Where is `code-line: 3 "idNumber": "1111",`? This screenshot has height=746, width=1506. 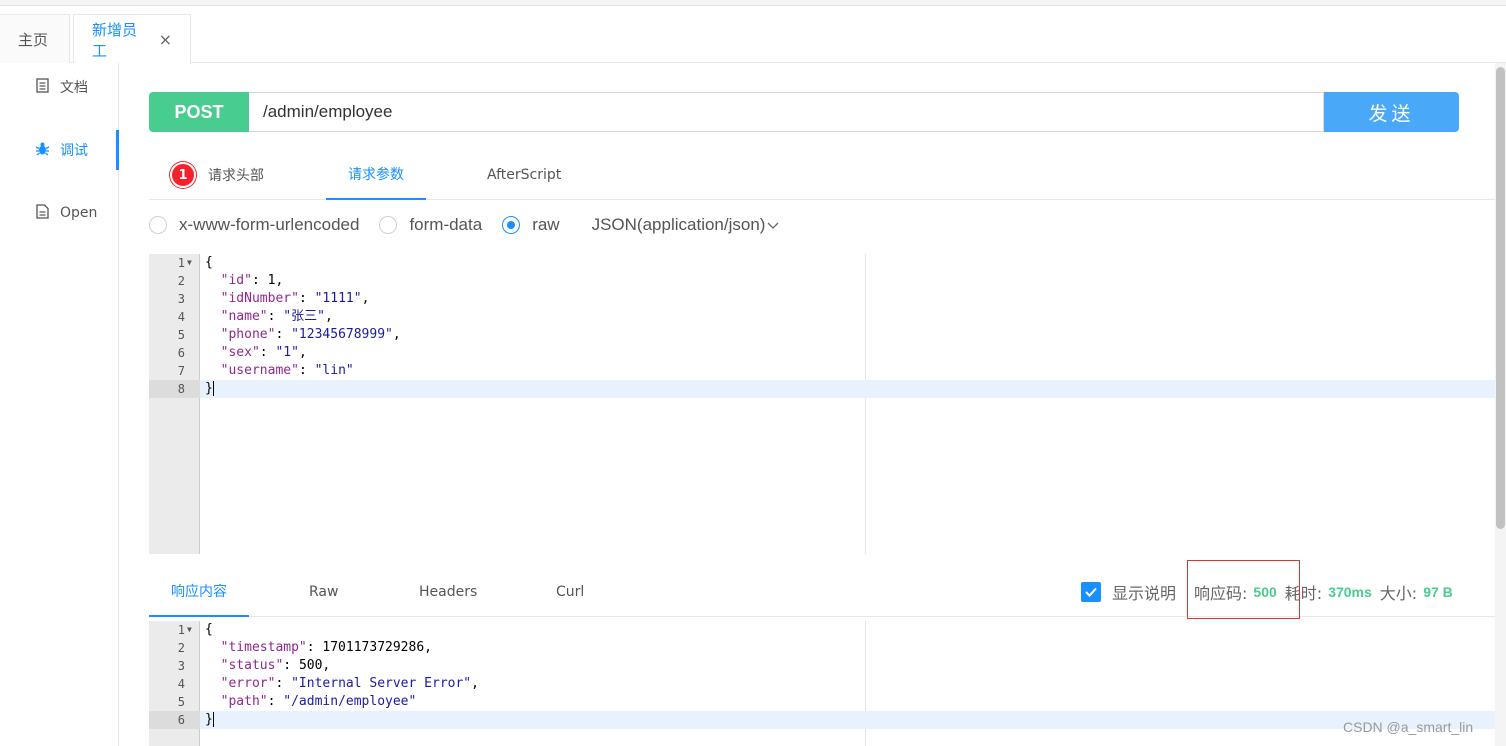
code-line: 3 "idNumber": "1111", is located at coordinates (273, 298).